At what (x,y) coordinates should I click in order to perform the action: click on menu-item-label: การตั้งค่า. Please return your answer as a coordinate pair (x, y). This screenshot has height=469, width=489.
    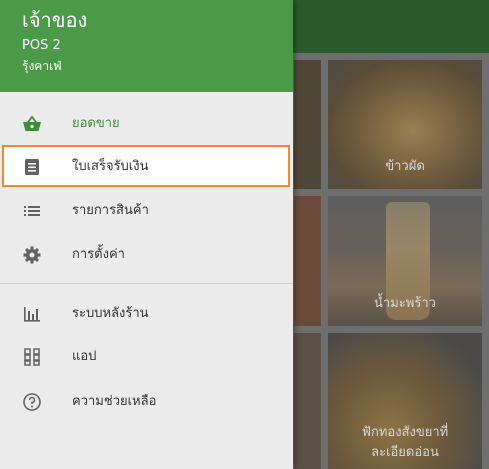
    Looking at the image, I should click on (98, 254).